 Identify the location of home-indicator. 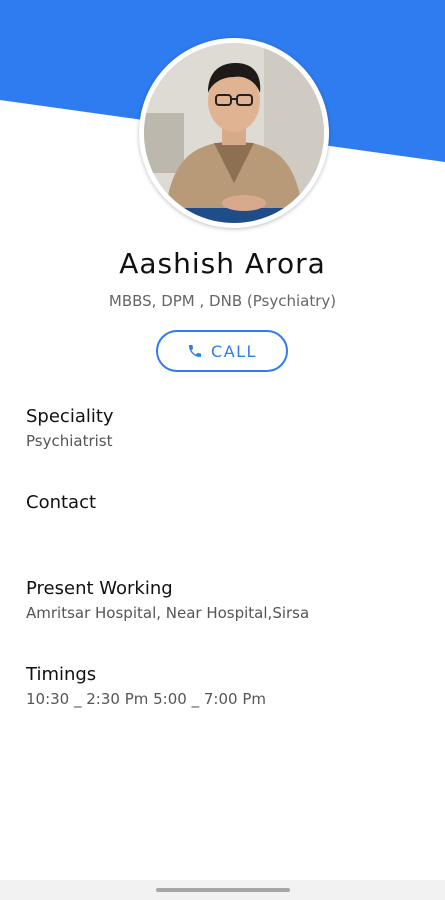
(223, 890).